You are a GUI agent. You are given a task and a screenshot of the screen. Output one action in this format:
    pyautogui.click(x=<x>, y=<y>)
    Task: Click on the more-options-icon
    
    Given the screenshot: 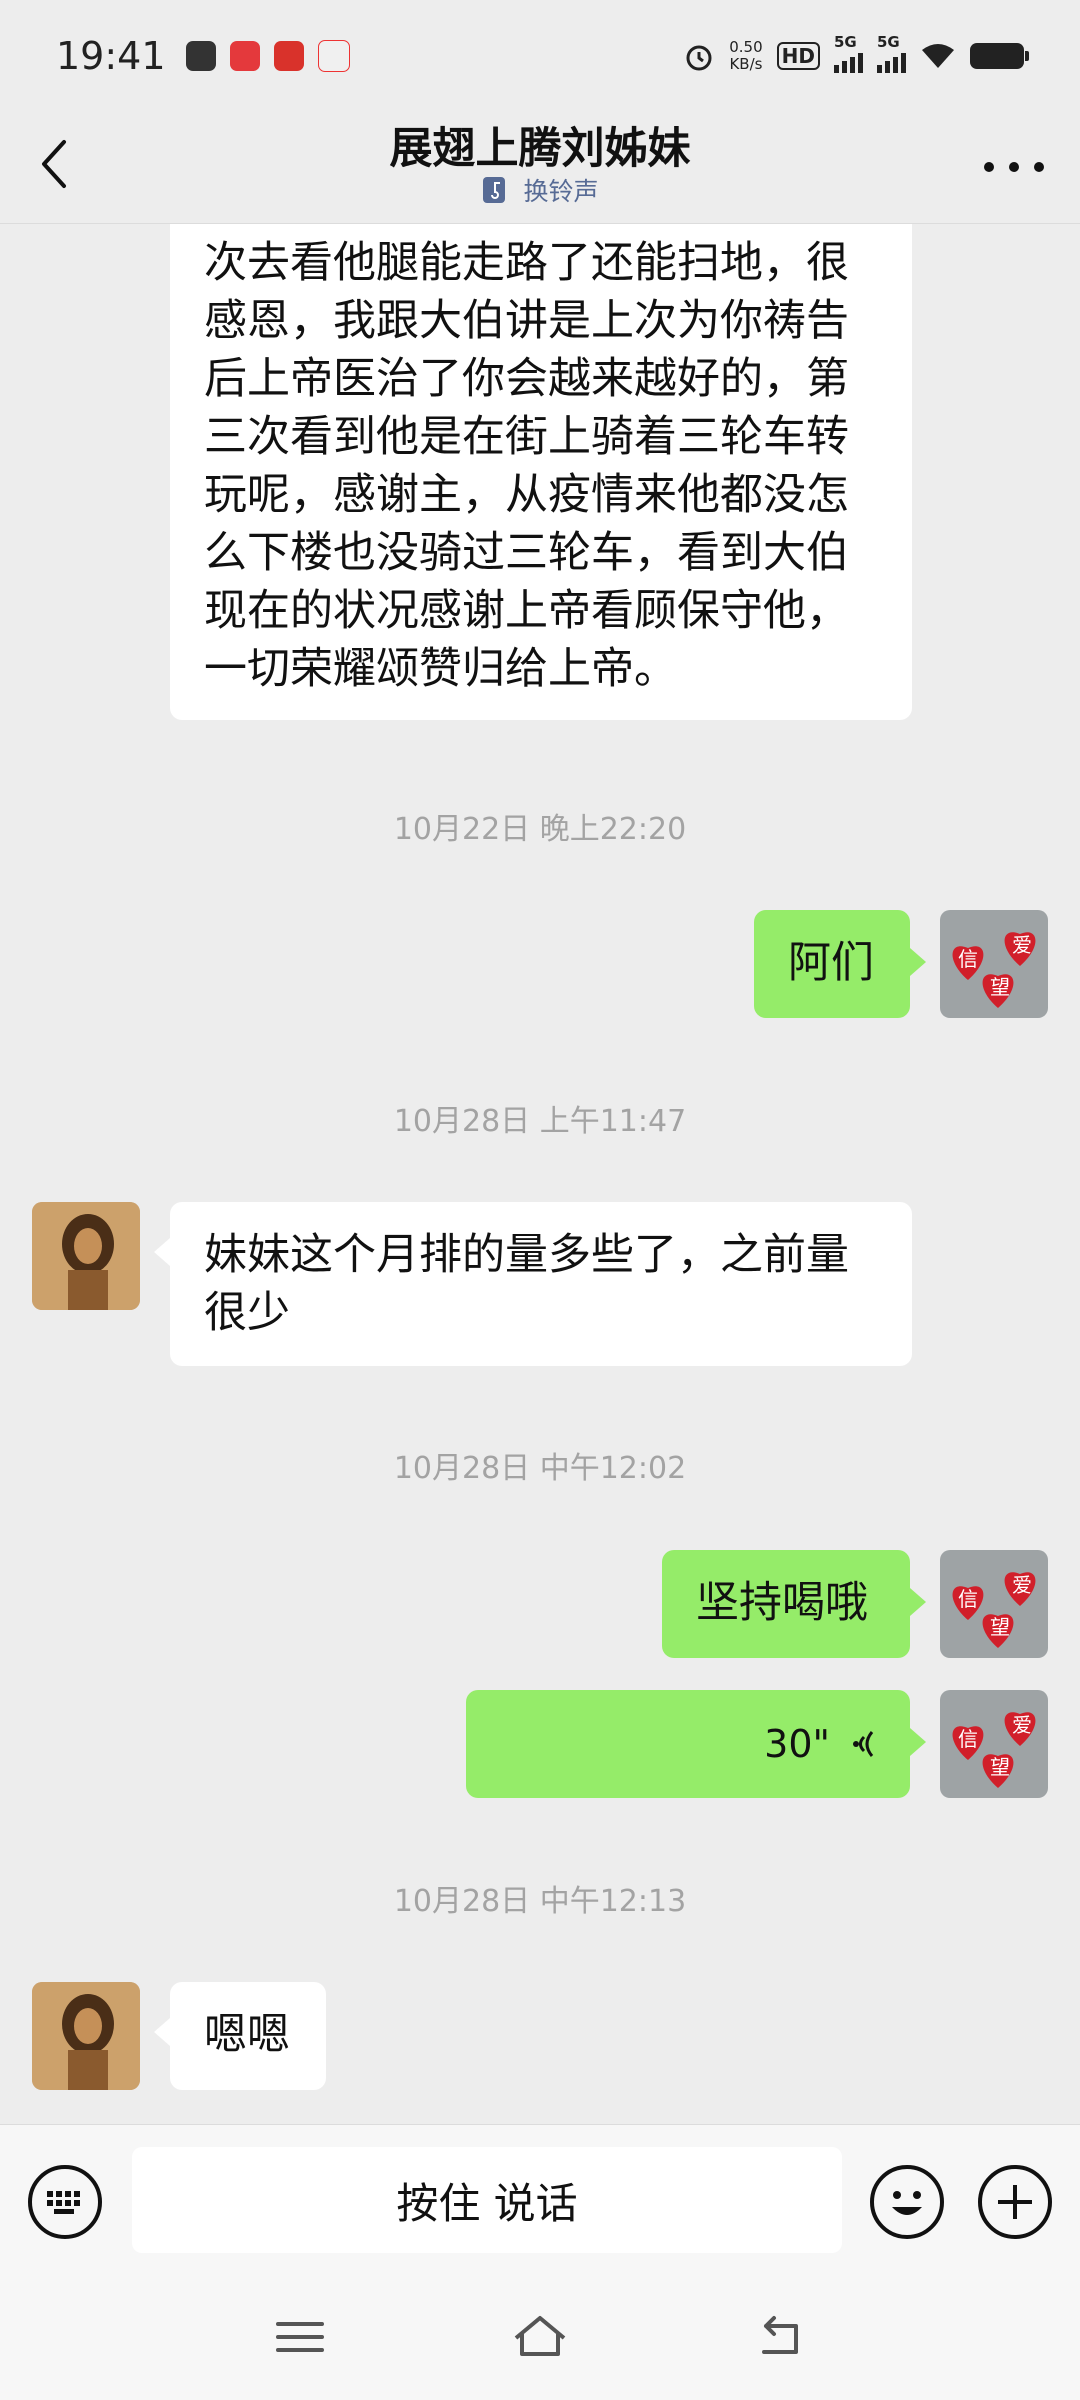 What is the action you would take?
    pyautogui.click(x=1014, y=167)
    